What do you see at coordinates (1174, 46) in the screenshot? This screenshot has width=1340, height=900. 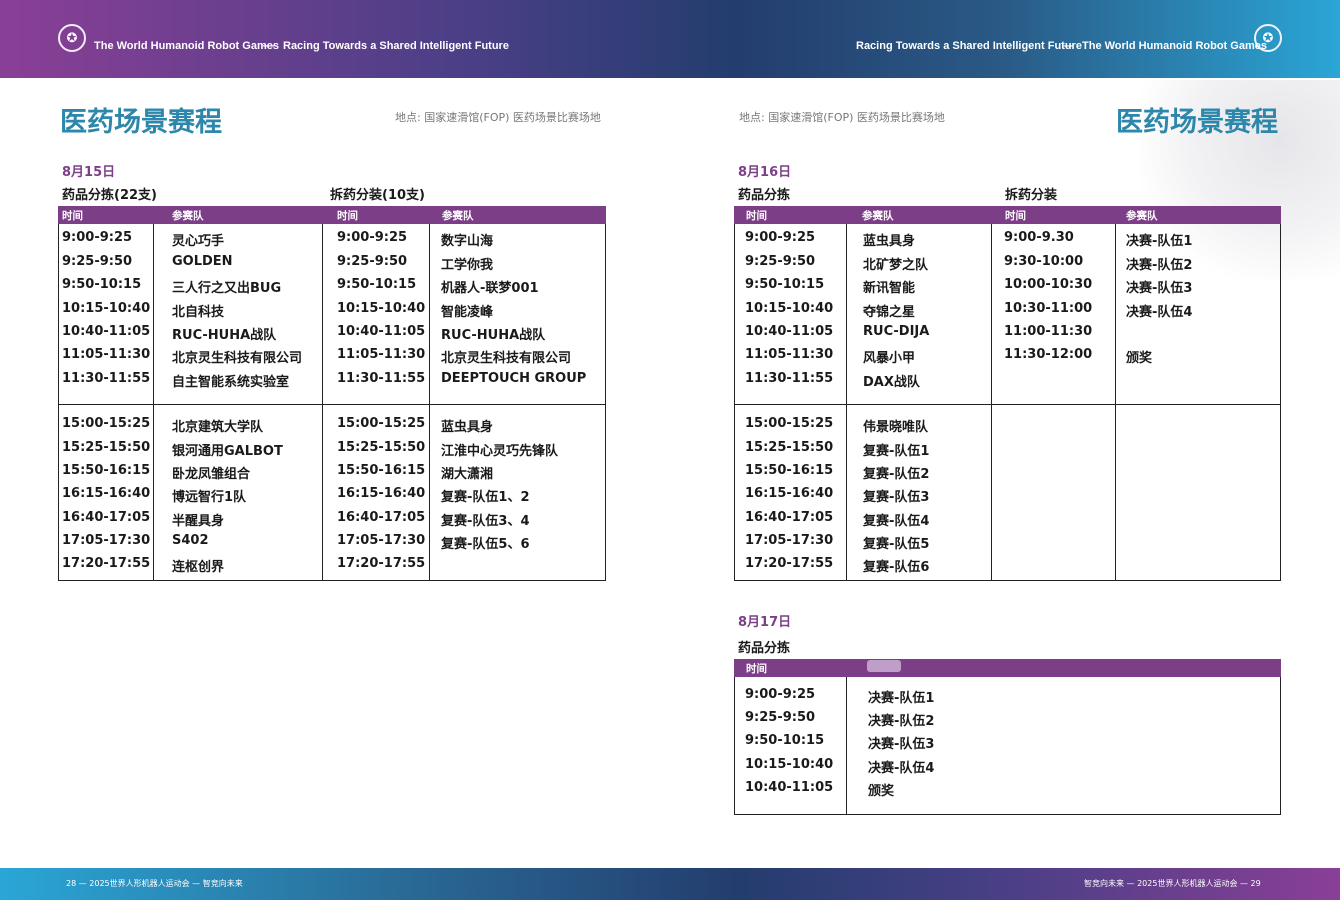 I see `banner-right-title: The World Humanoid Robot Games` at bounding box center [1174, 46].